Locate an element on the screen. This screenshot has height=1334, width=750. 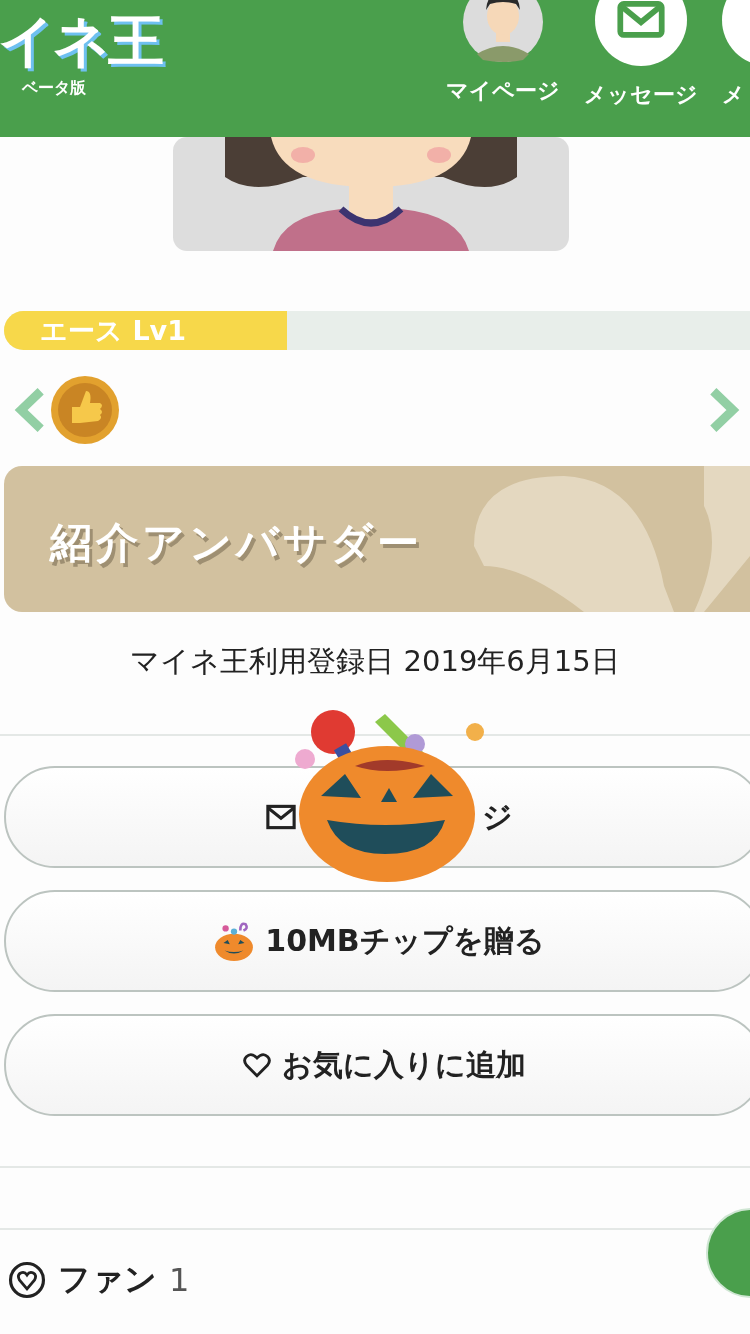
rank-label: エース Lv1 is located at coordinates (113, 330).